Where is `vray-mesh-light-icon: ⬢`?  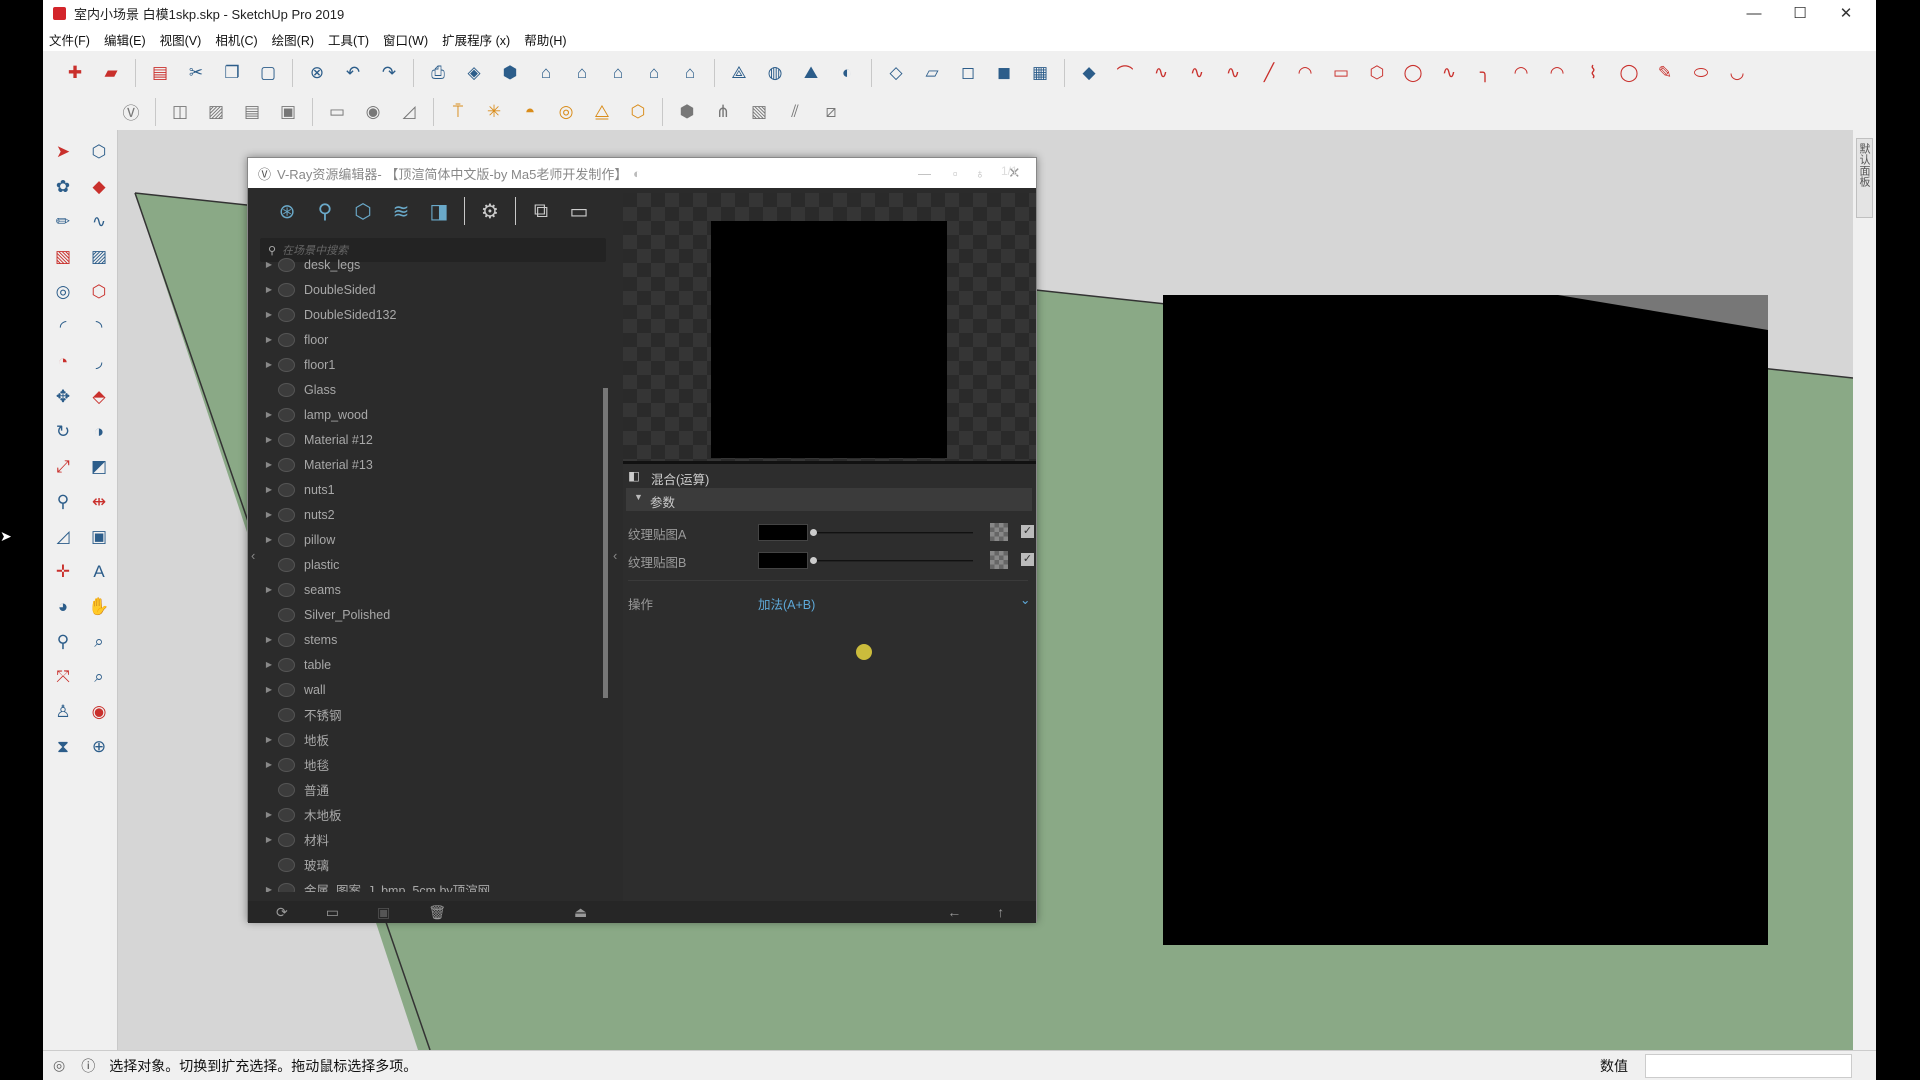
vray-mesh-light-icon: ⬢ is located at coordinates (687, 112).